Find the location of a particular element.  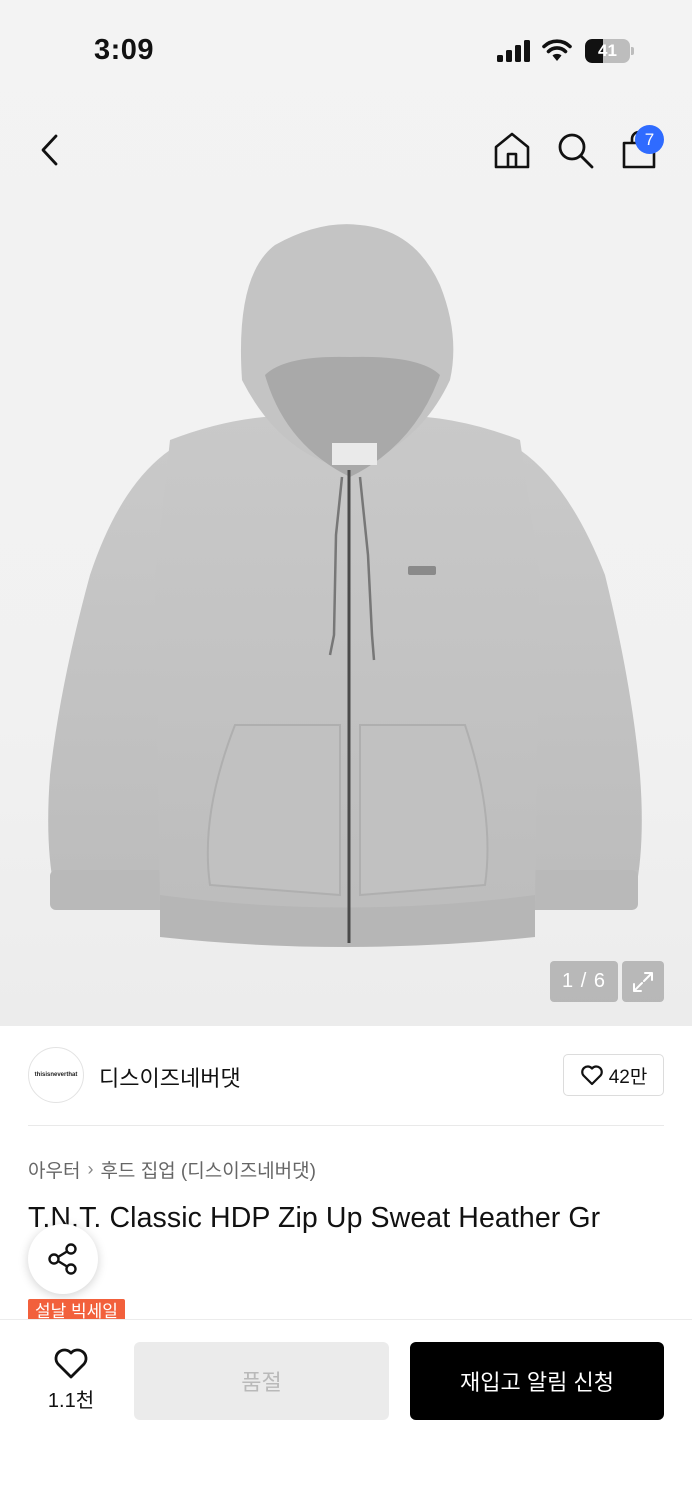

status-bar: 3:09 41 is located at coordinates (346, 50).